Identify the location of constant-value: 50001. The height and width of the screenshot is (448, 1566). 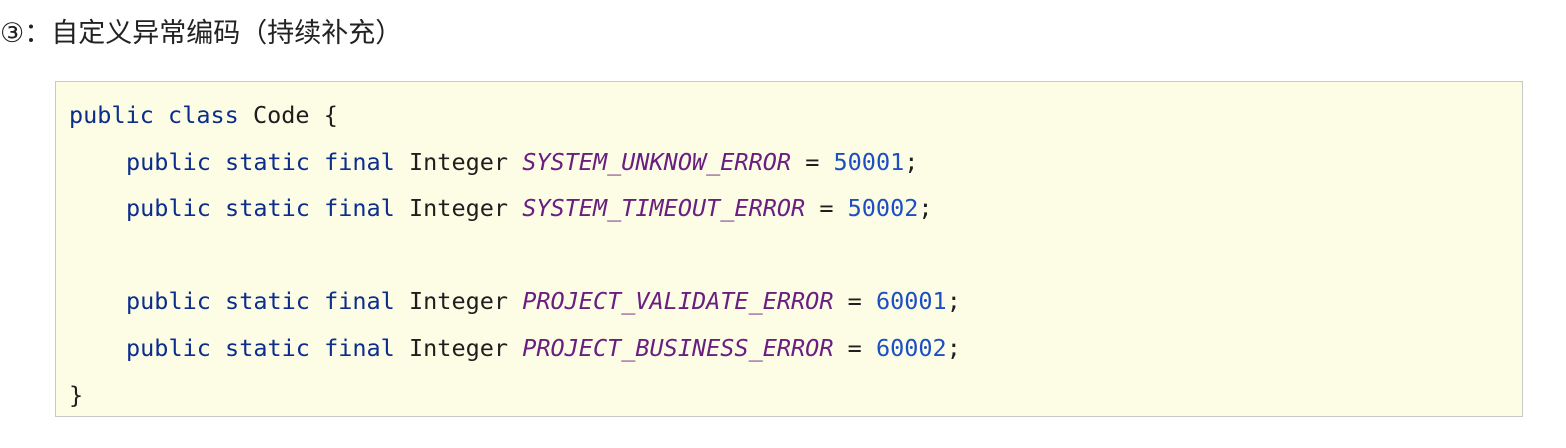
(869, 161).